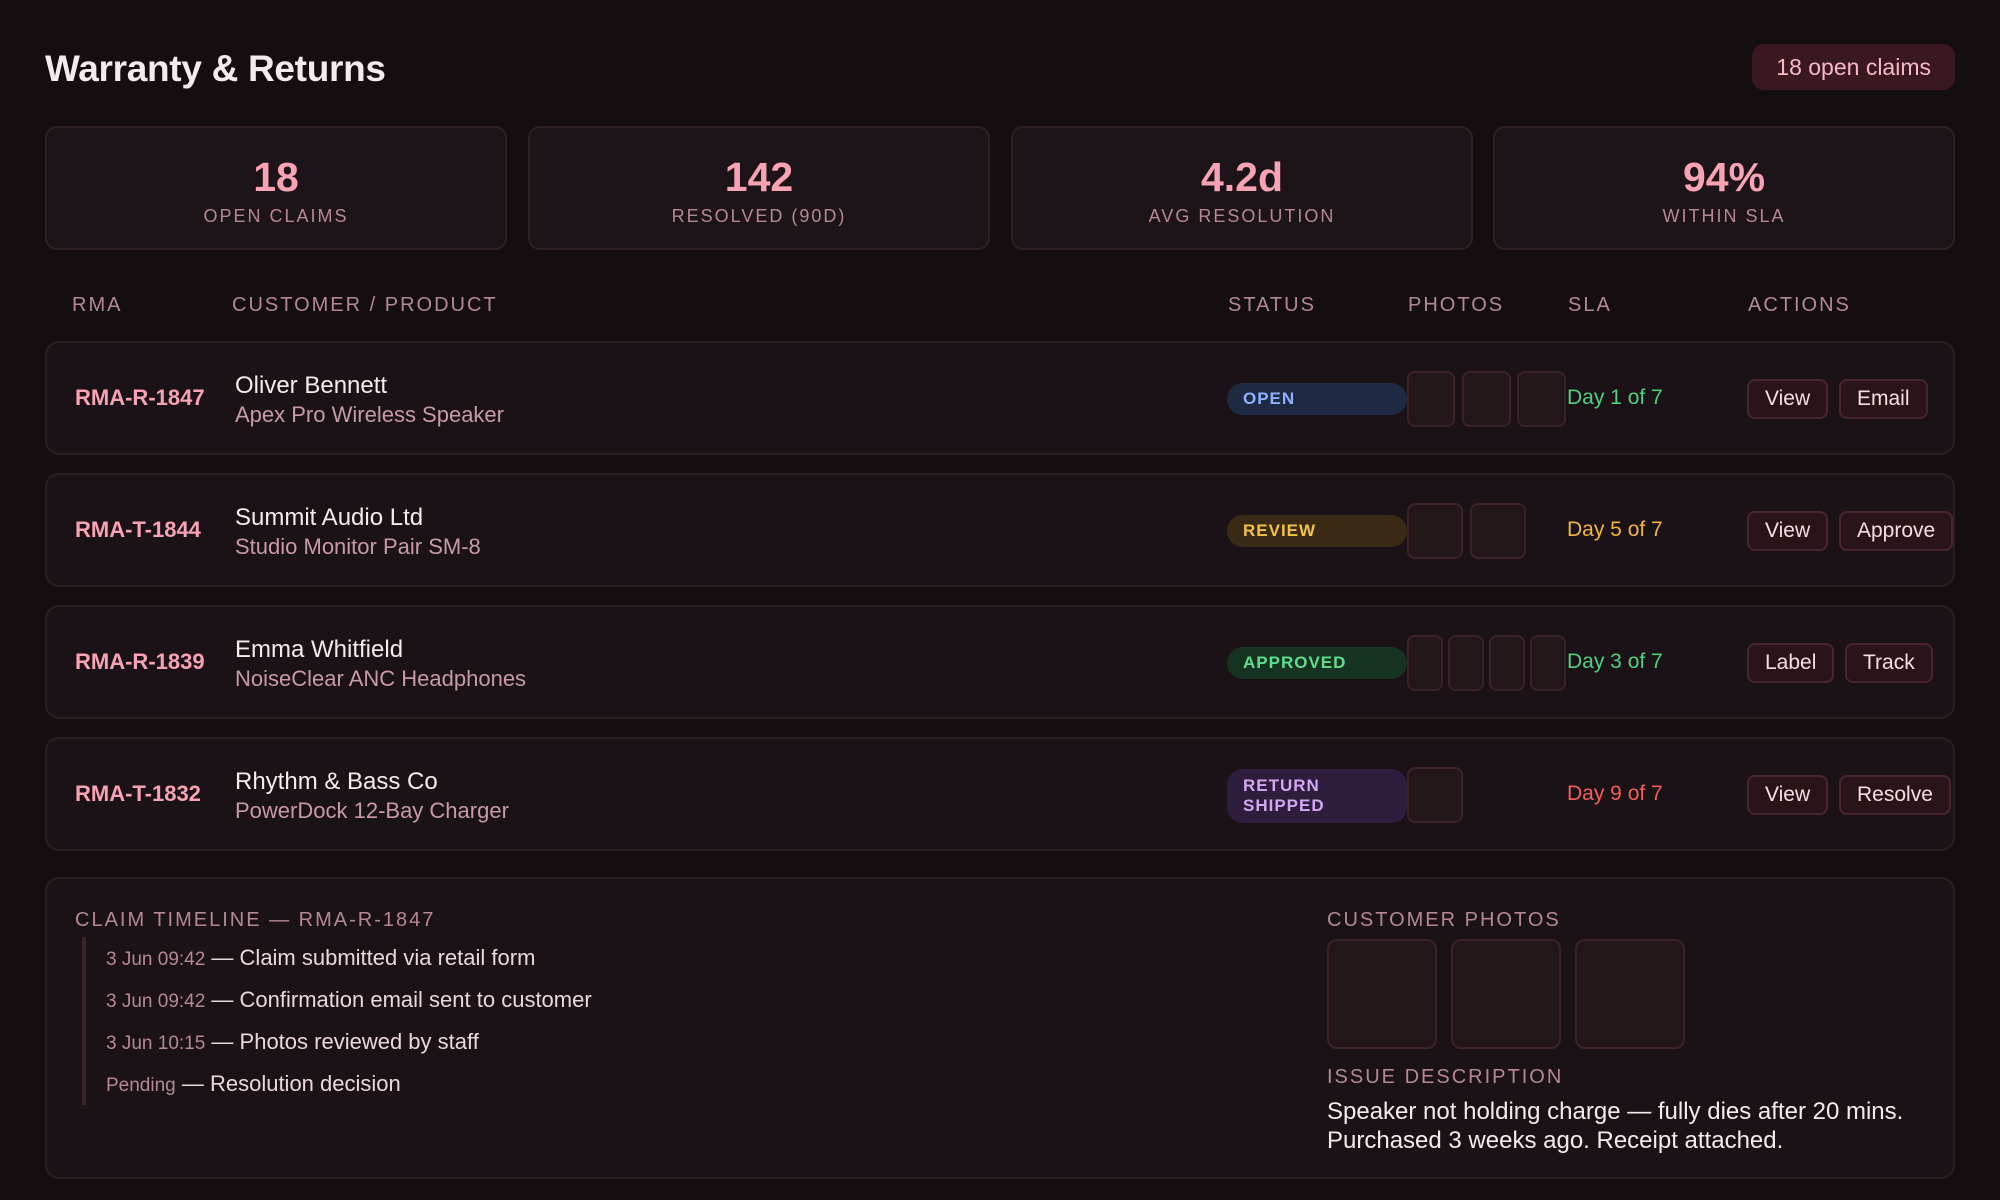 The height and width of the screenshot is (1200, 2000). What do you see at coordinates (1000, 69) in the screenshot?
I see `page-header: Warranty & Returns 18 open claims` at bounding box center [1000, 69].